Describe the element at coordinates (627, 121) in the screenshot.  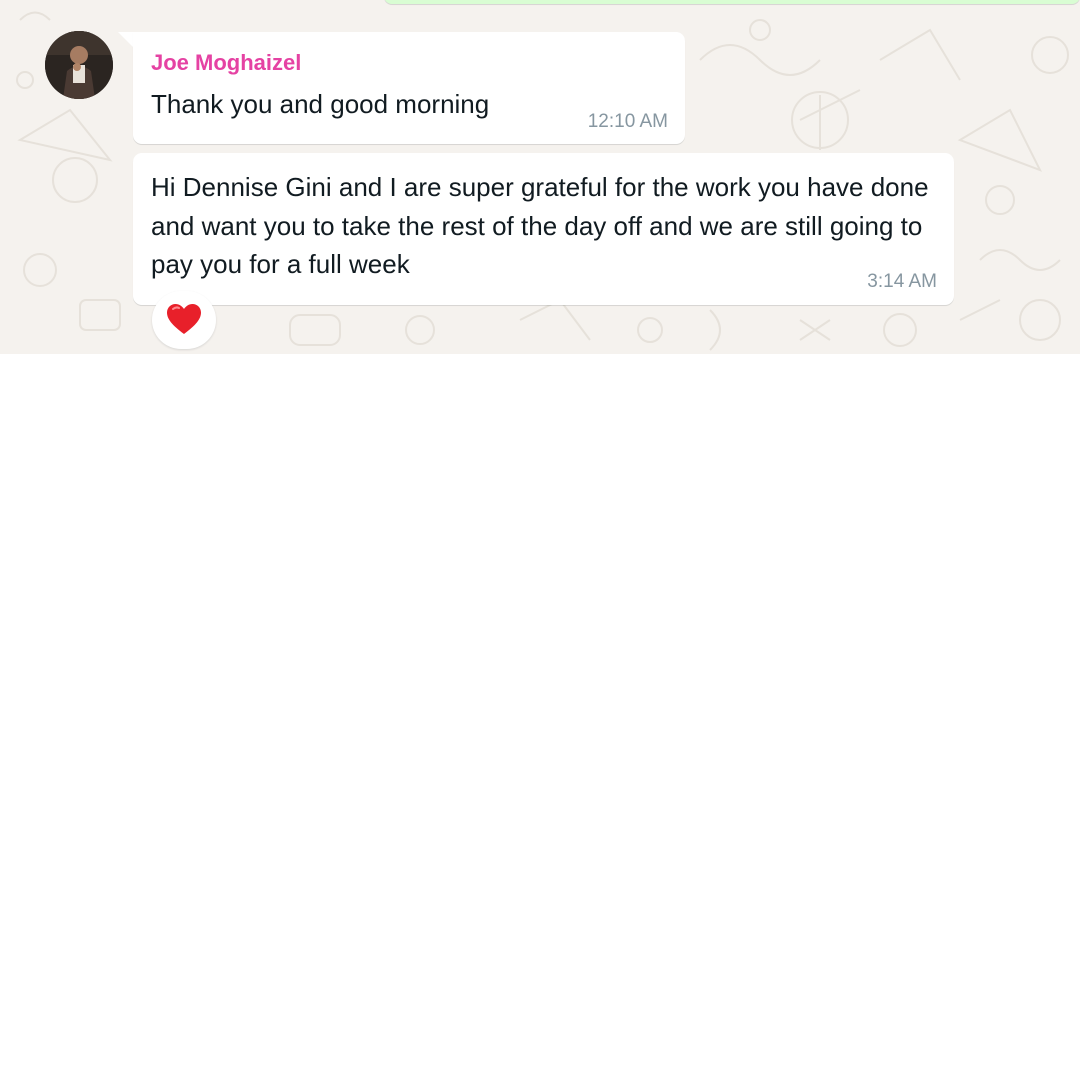
I see `message-timestamp: 12:10 AM` at that location.